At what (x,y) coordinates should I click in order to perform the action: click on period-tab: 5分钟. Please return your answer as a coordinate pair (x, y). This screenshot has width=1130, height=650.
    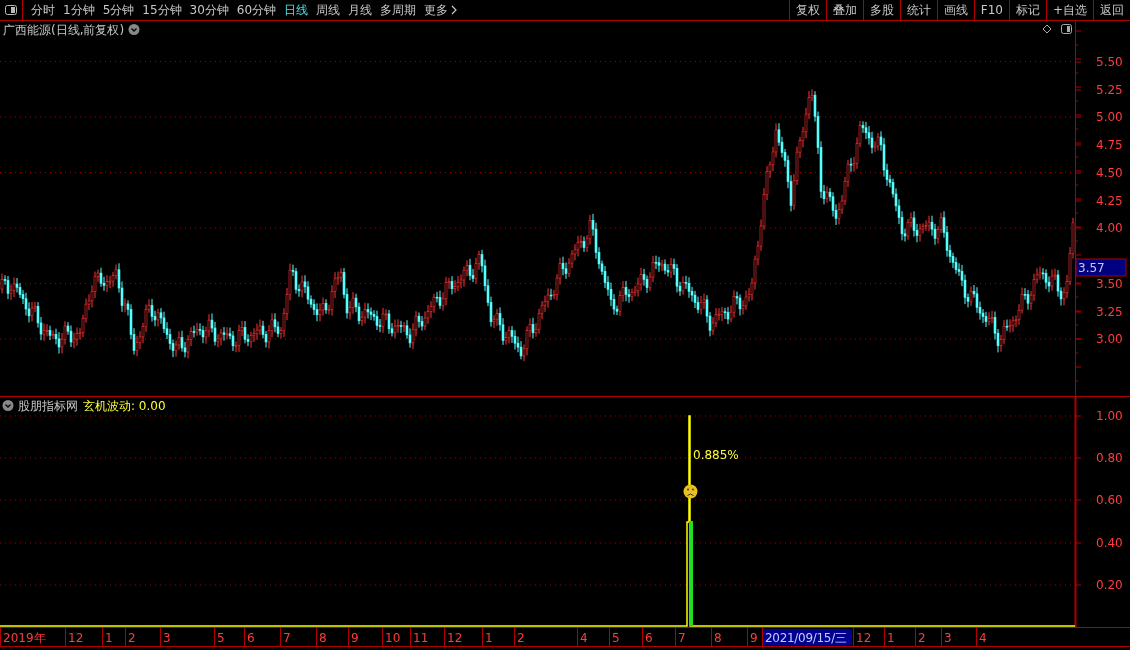
    Looking at the image, I should click on (118, 10).